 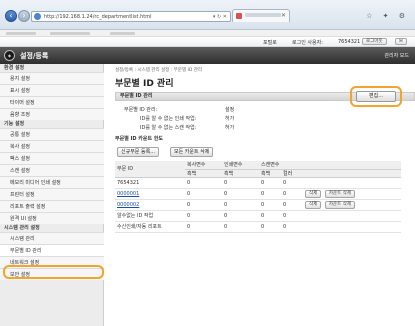 I want to click on column-header-scan: 스캔면수, so click(x=281, y=165).